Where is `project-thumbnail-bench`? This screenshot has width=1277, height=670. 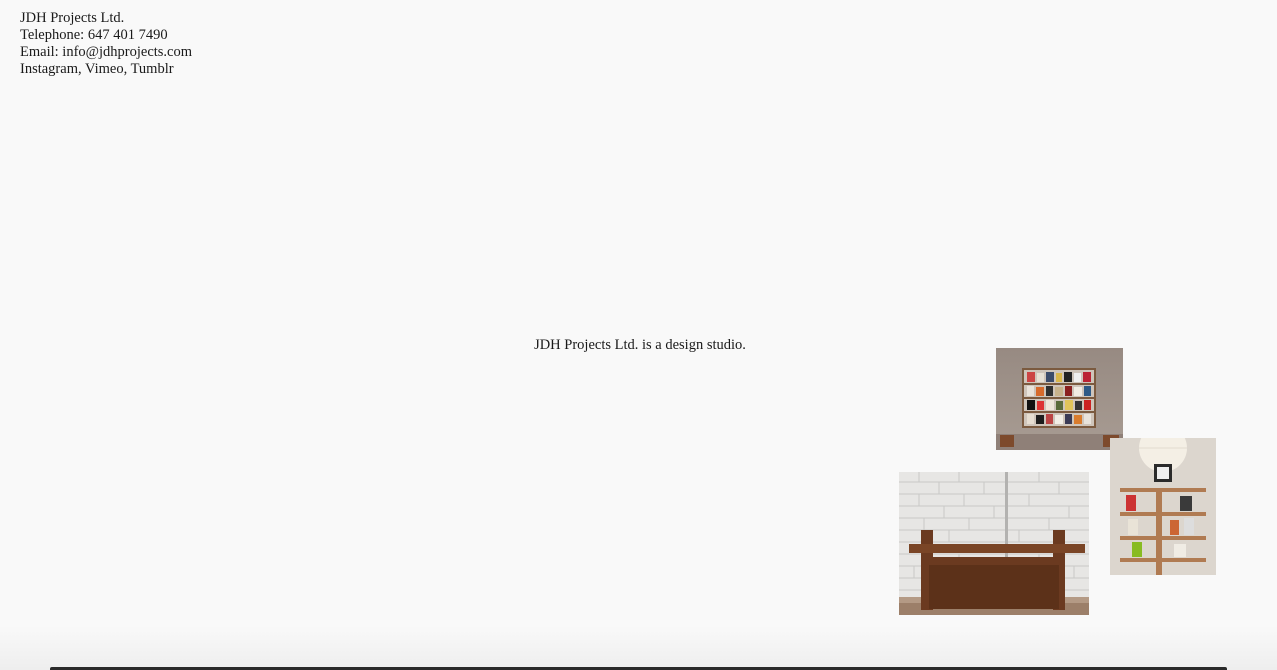 project-thumbnail-bench is located at coordinates (994, 543).